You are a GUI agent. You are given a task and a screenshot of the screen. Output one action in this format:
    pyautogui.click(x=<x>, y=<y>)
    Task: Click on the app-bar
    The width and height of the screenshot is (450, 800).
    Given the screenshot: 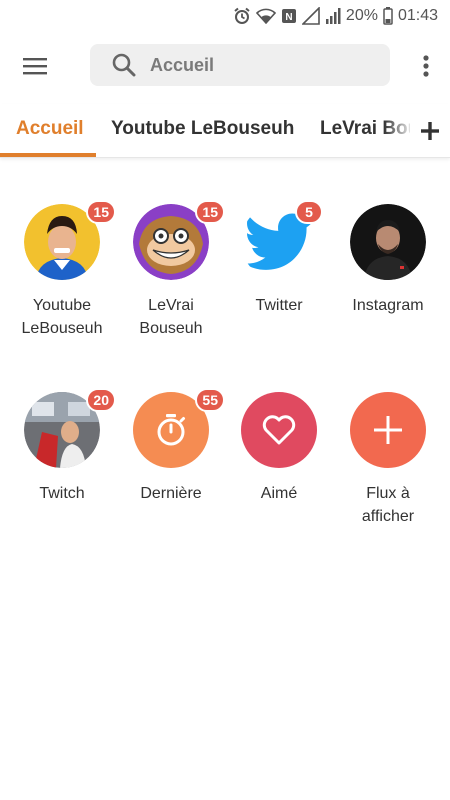 What is the action you would take?
    pyautogui.click(x=225, y=66)
    